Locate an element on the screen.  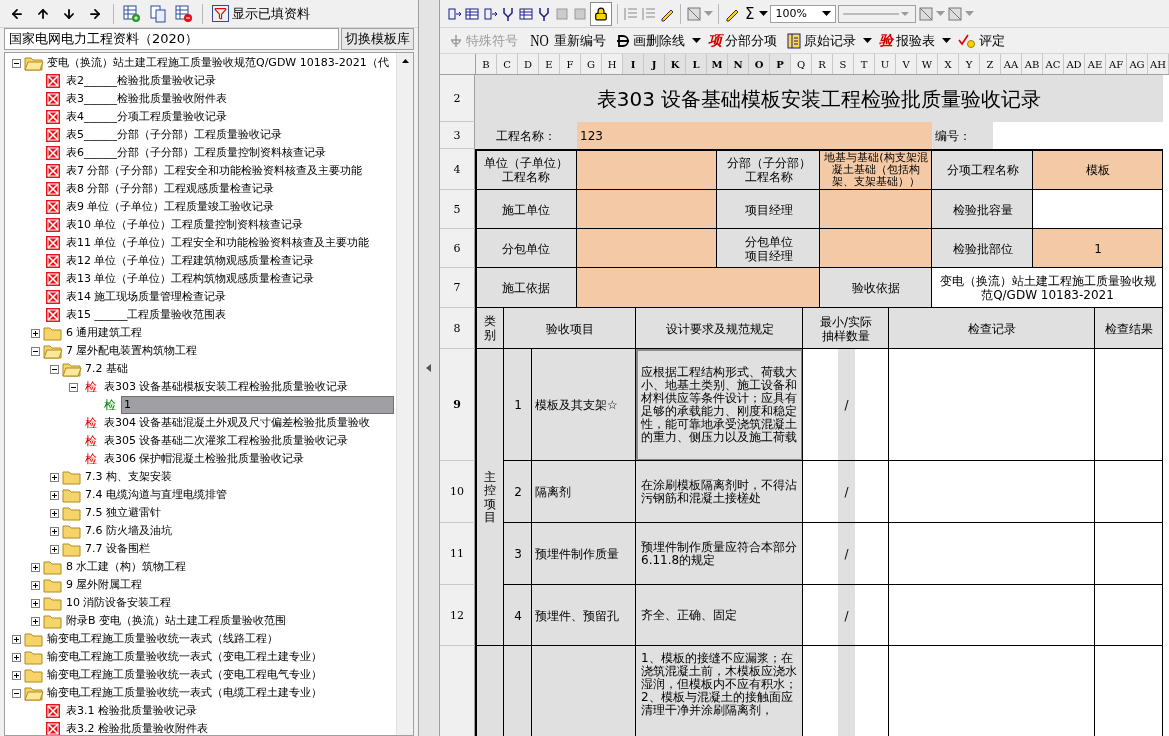
left-triangle-icon is located at coordinates (429, 368).